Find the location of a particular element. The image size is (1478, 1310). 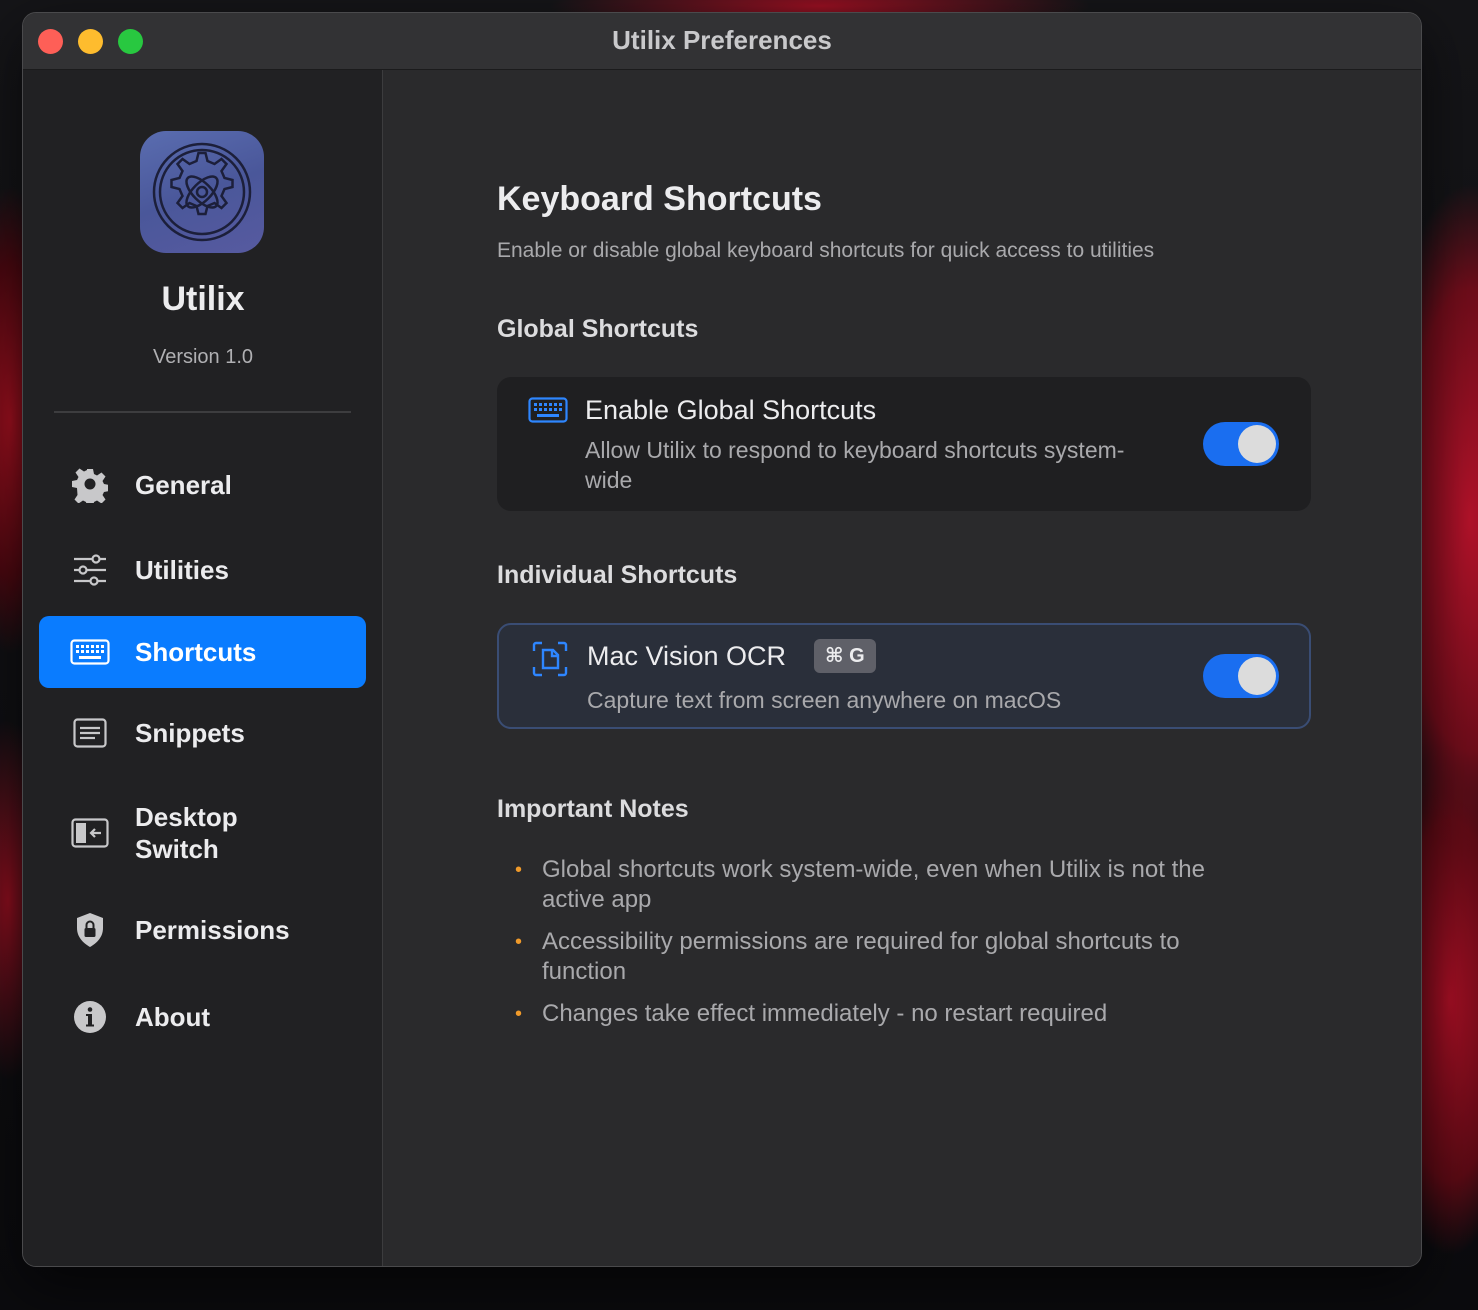

app-logo is located at coordinates (202, 192).